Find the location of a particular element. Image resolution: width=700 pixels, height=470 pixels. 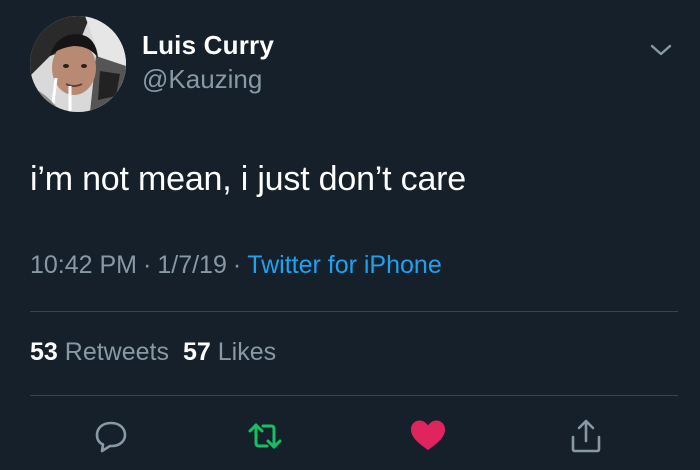

avatar-image is located at coordinates (78, 64).